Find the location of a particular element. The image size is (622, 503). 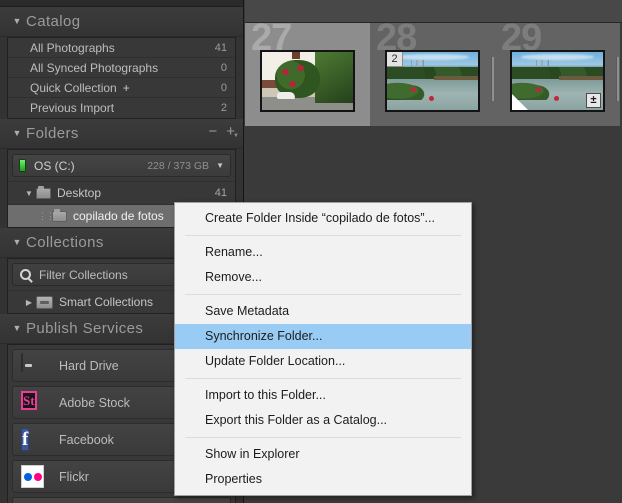

volume-row-os-c: OS (C:) 228 / 373 GB ▼ is located at coordinates (121, 165).